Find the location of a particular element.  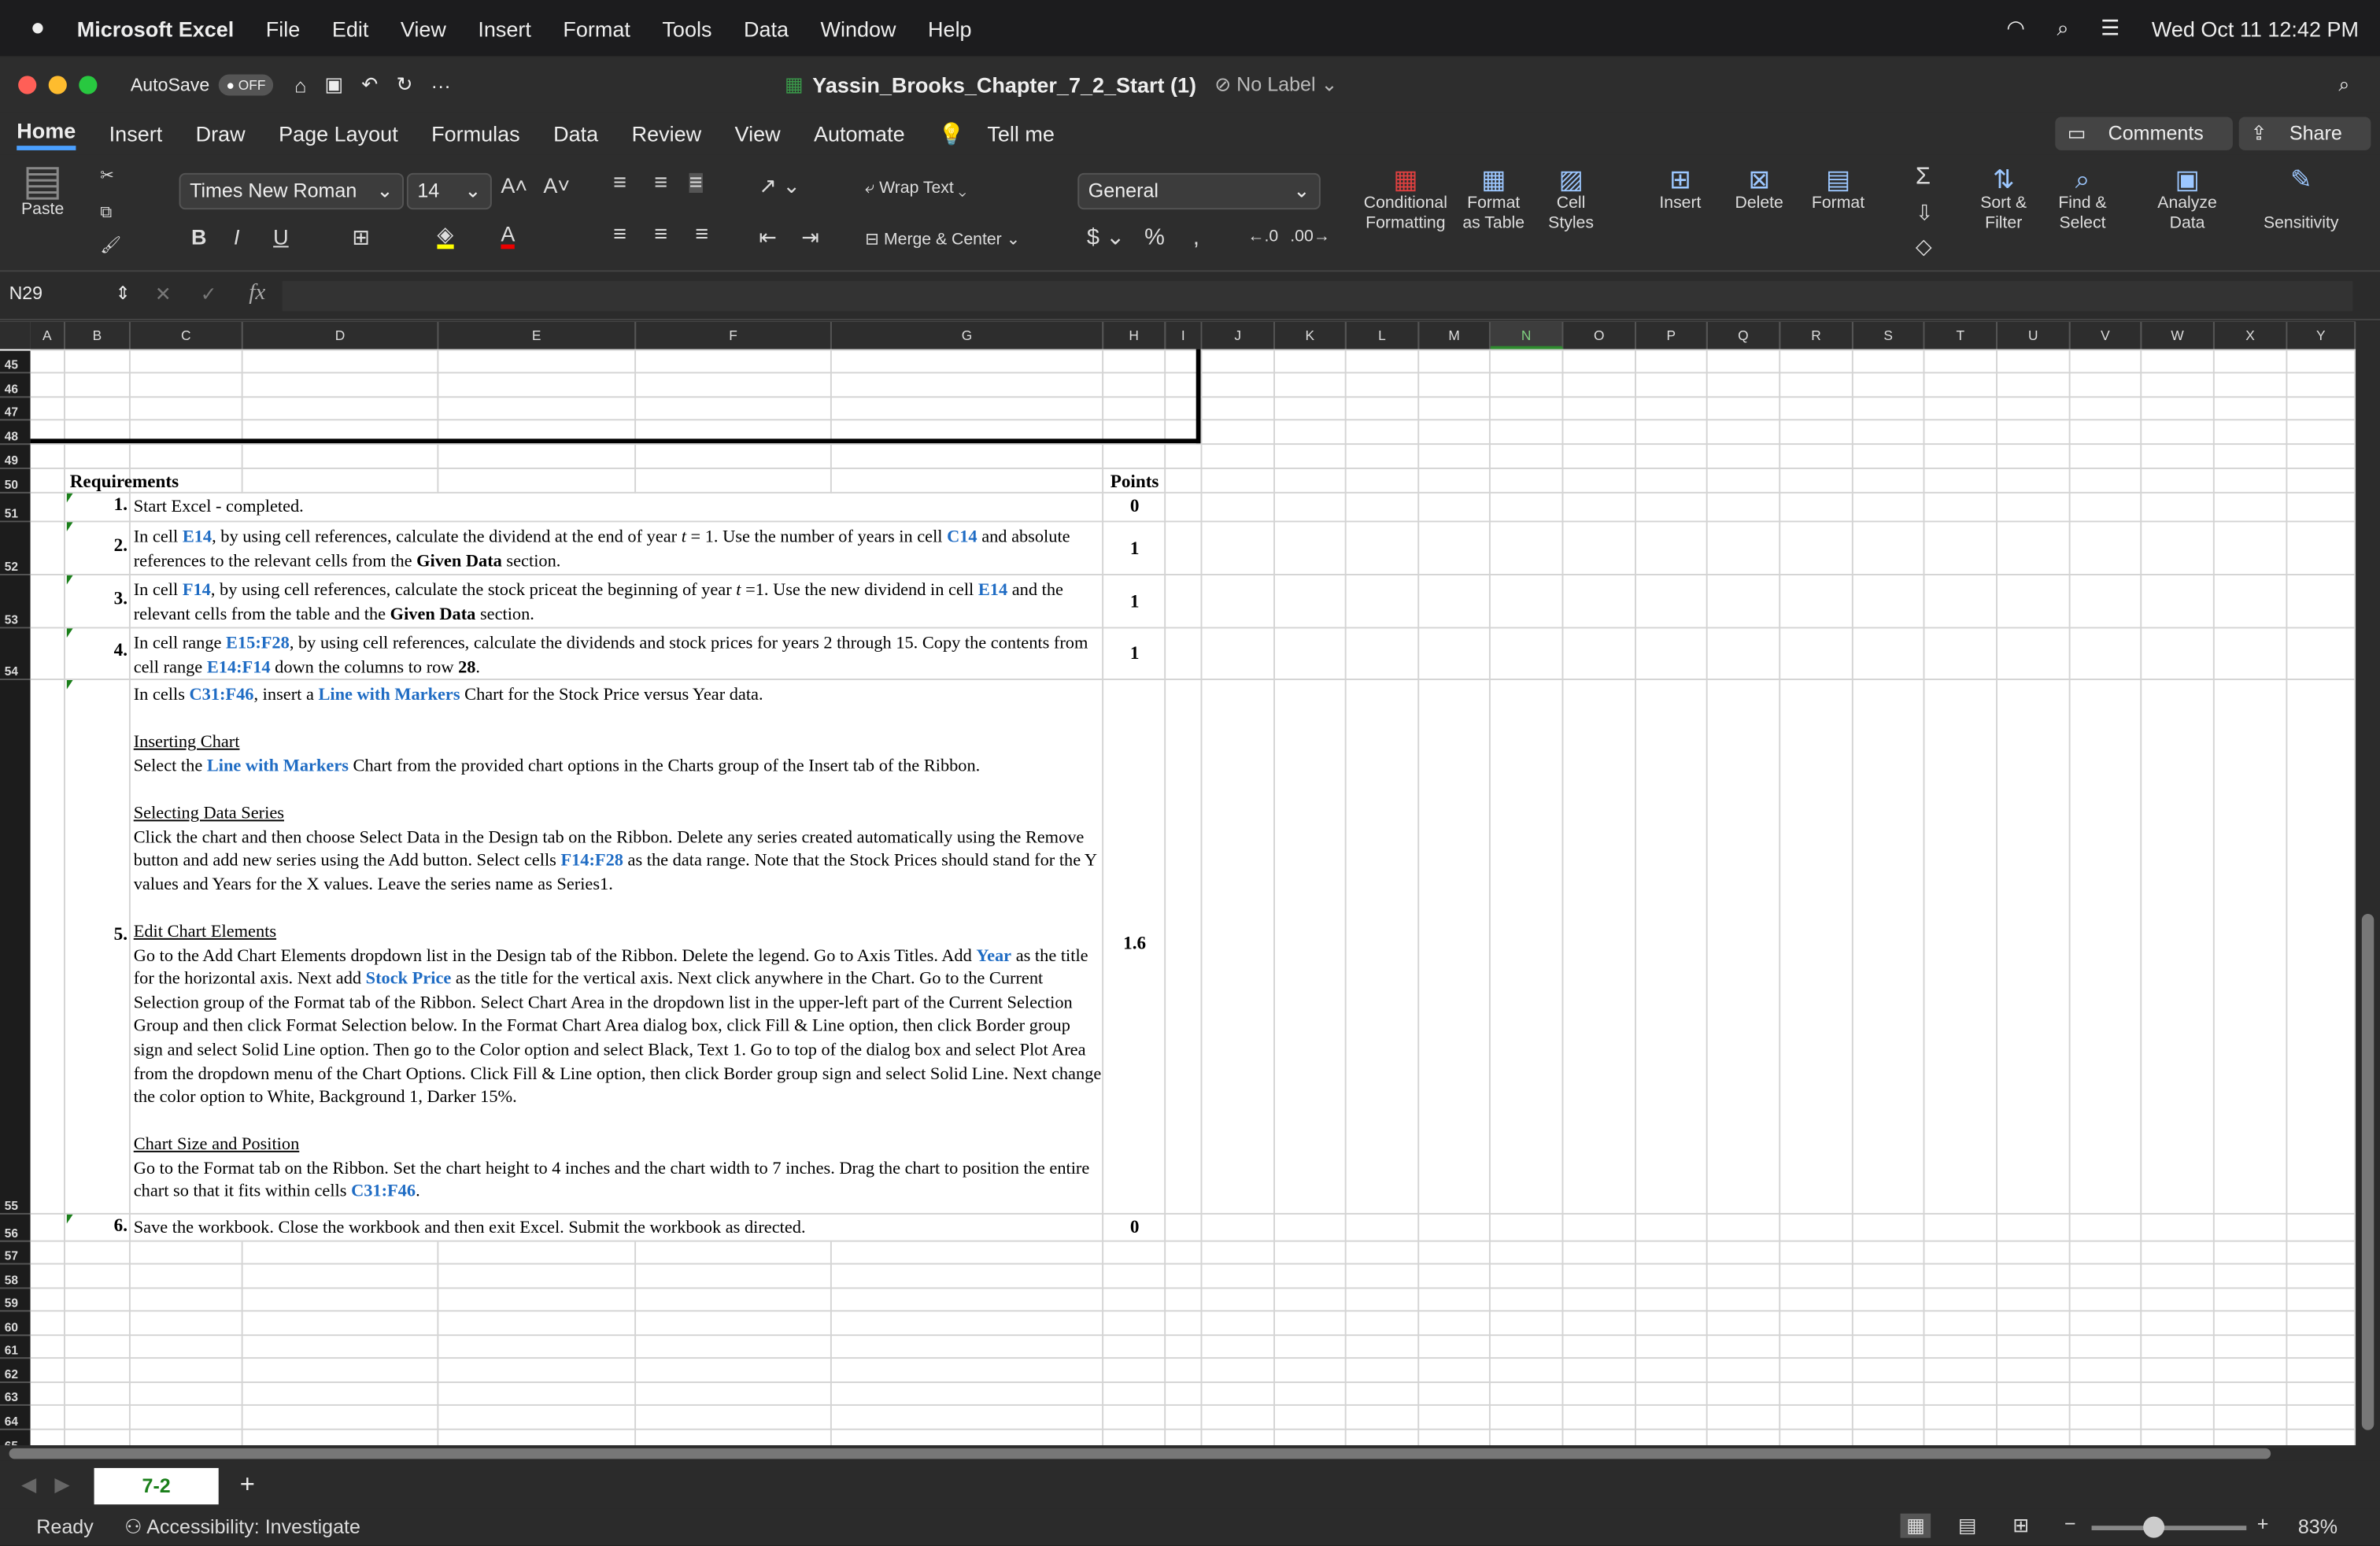

normal-view-icon: ▦ is located at coordinates (1915, 1525).